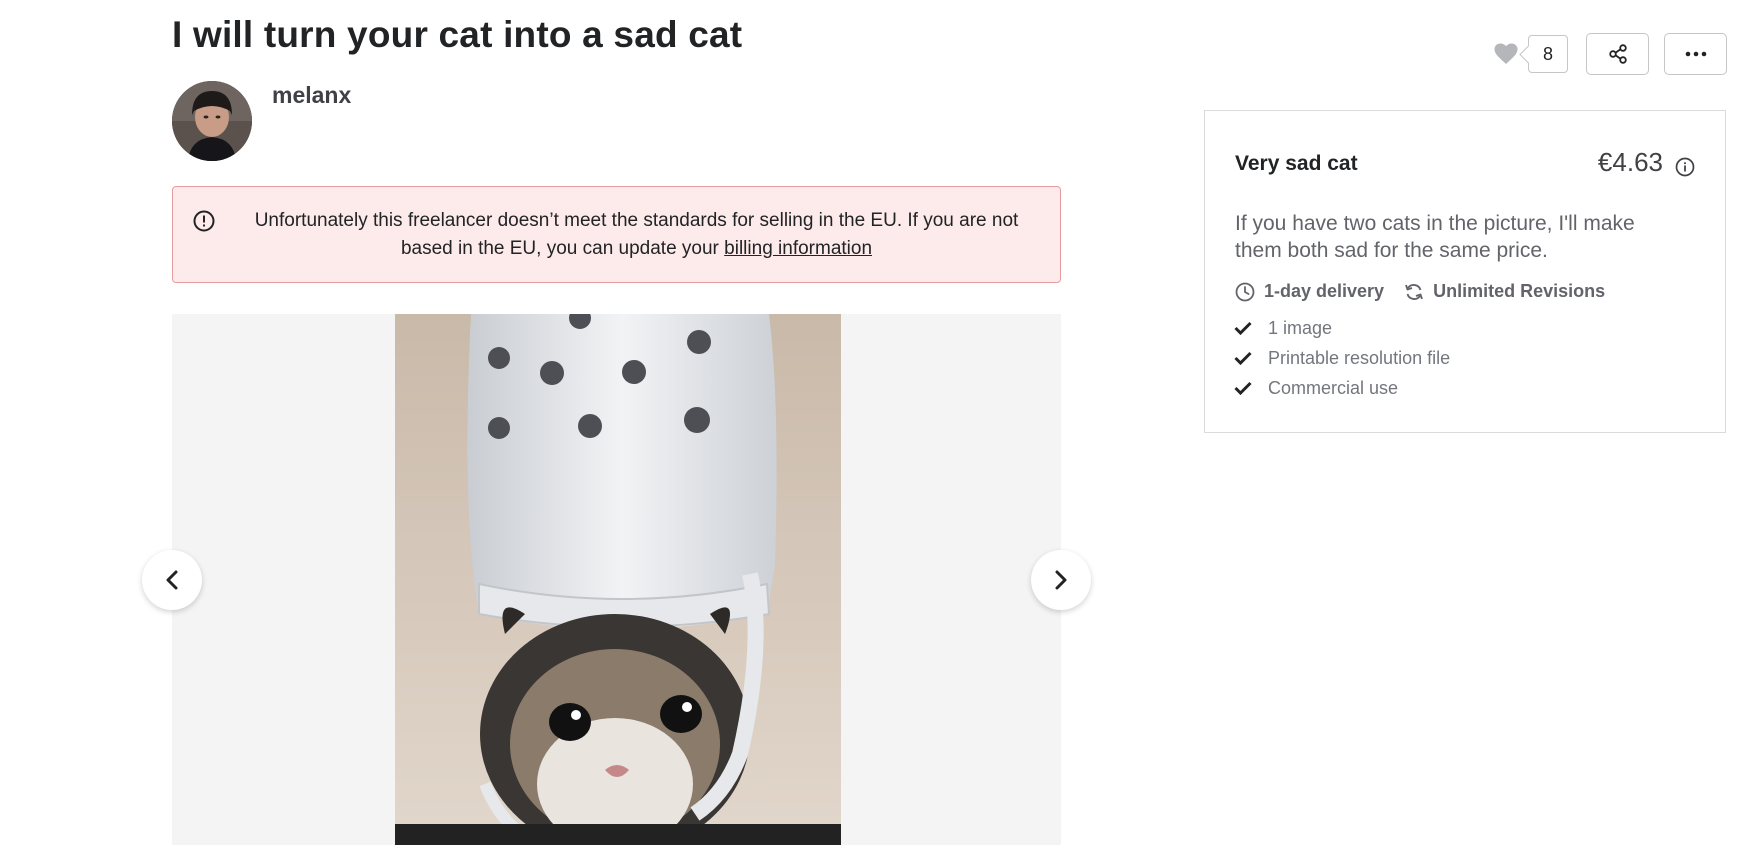  I want to click on package-meta: 1-day delivery Unlimited Revisions, so click(1430, 291).